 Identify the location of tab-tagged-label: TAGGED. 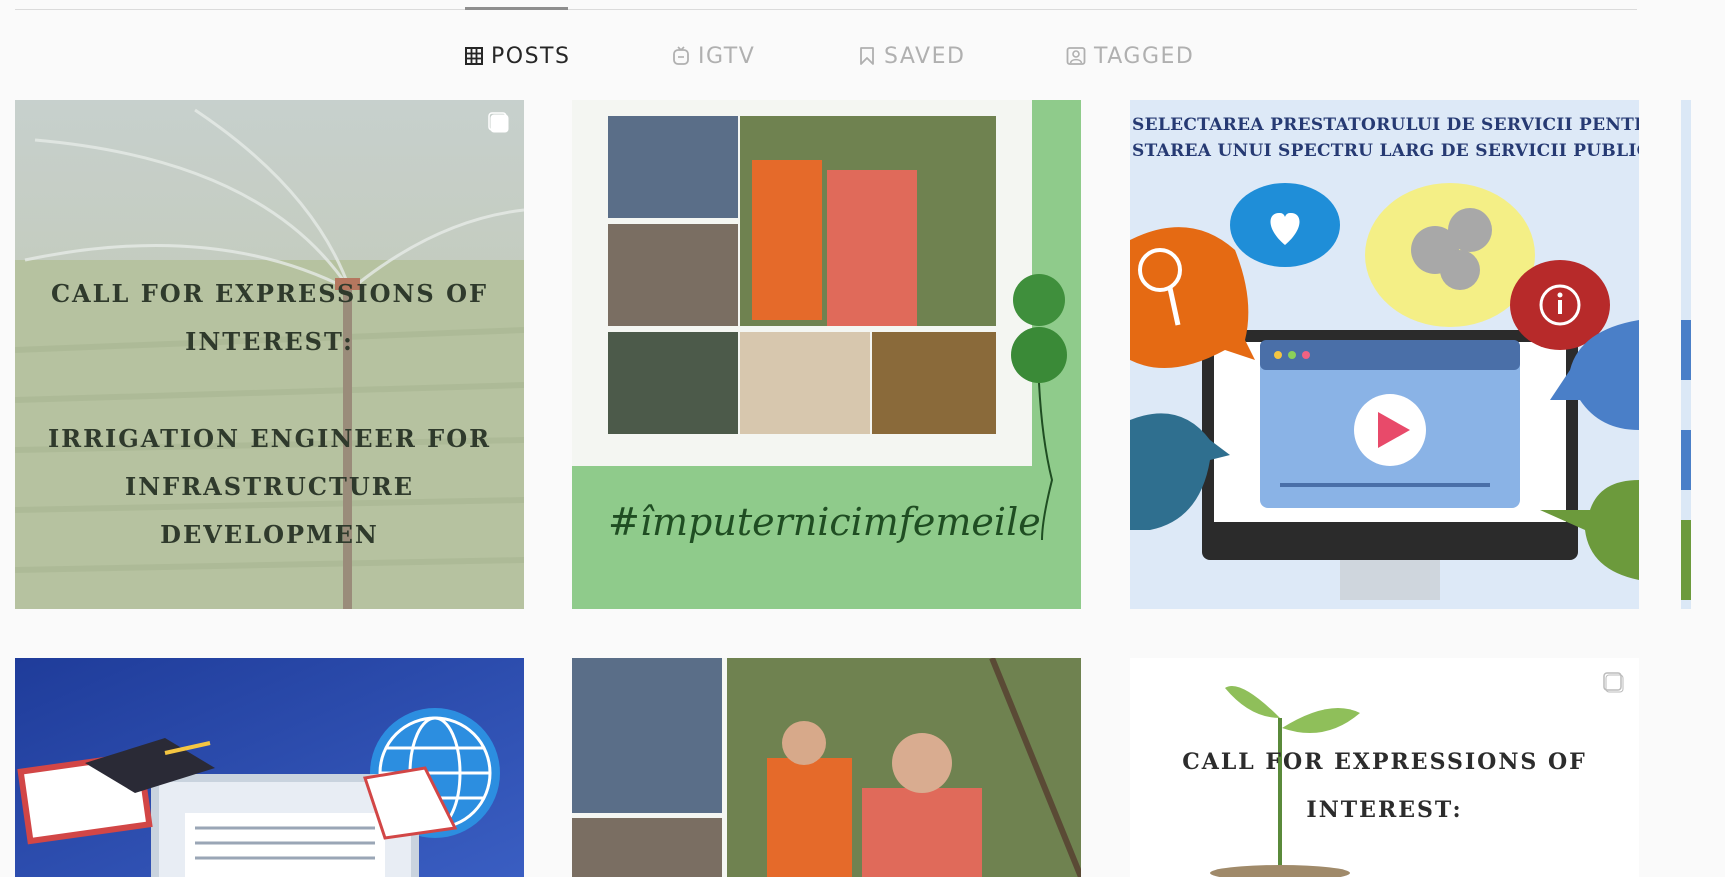
(1144, 56).